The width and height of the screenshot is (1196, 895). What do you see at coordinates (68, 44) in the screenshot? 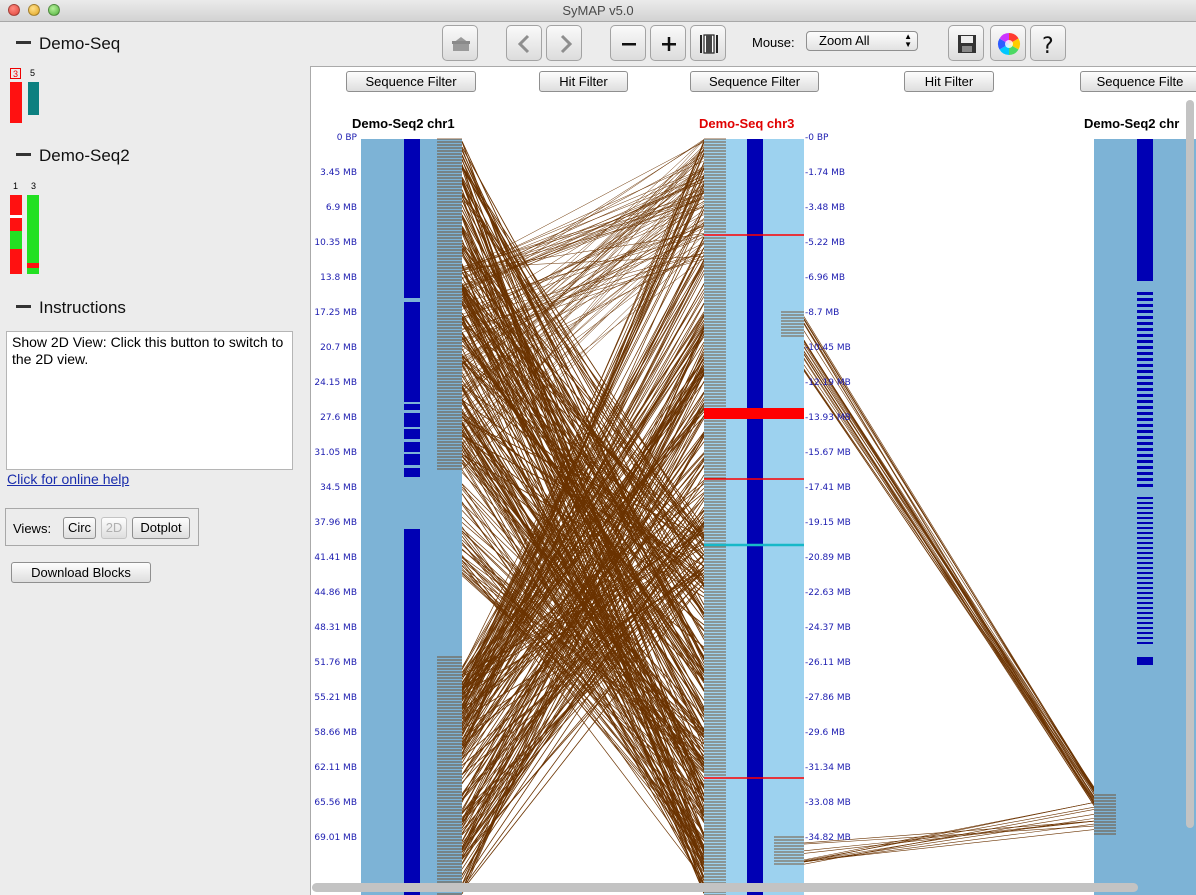
I see `section-header-demo-seq: Demo-Seq` at bounding box center [68, 44].